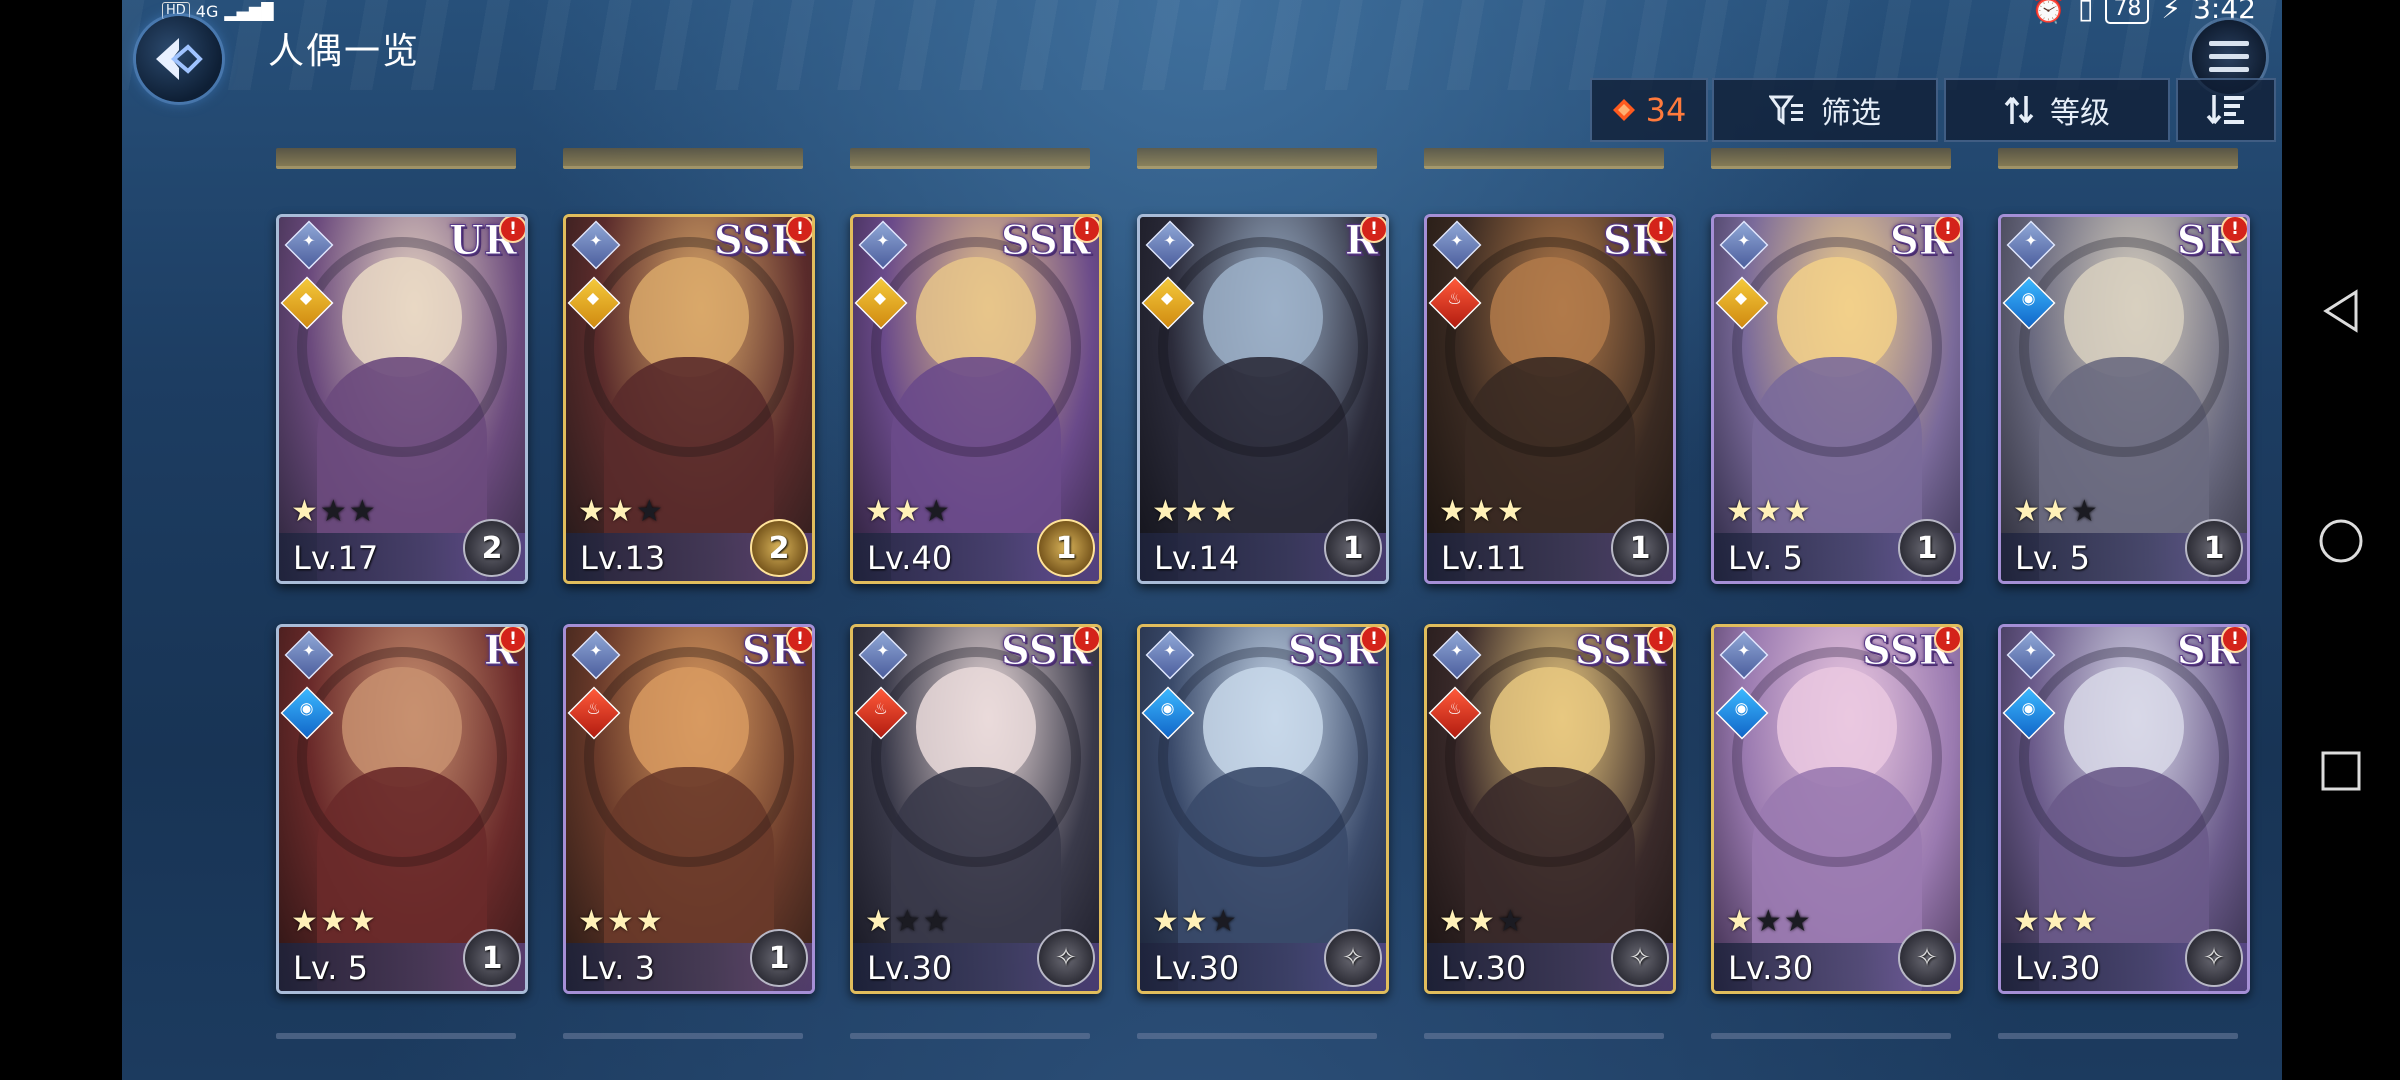  Describe the element at coordinates (2049, 12) in the screenshot. I see `alarm-icon: ⏰` at that location.